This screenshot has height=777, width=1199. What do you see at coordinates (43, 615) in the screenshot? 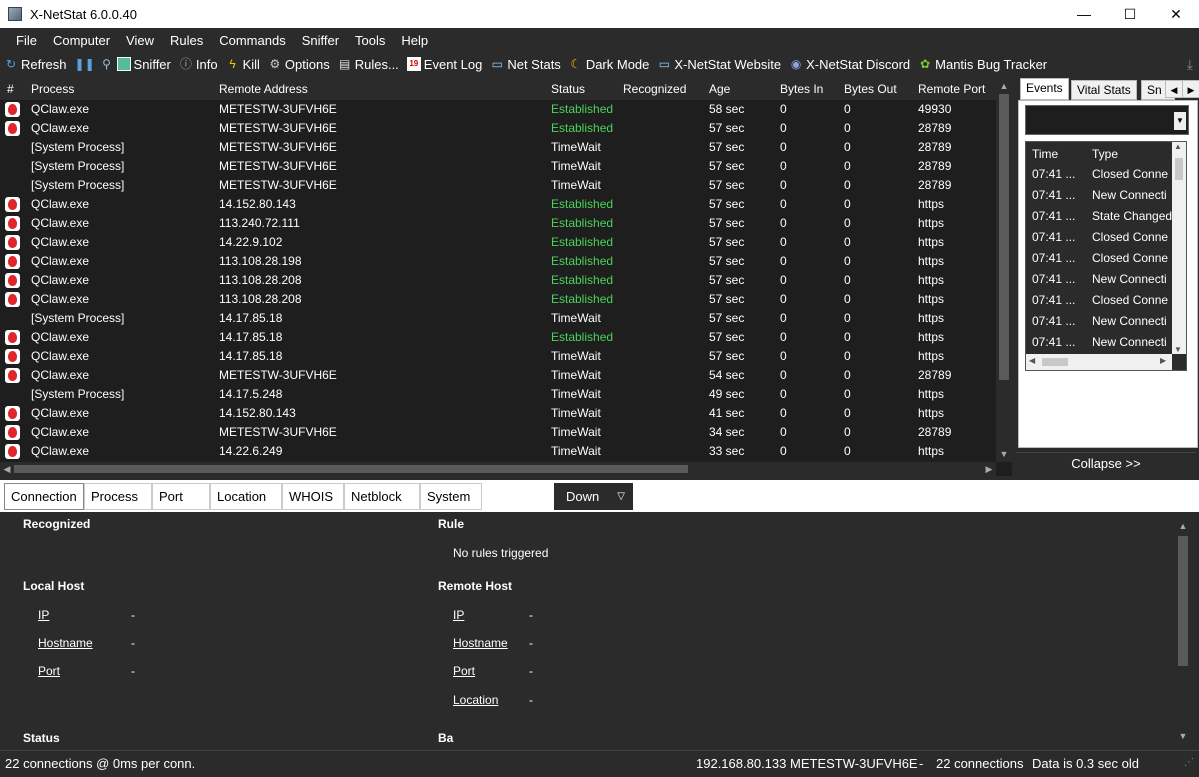
I see `local-ip-label: IP` at bounding box center [43, 615].